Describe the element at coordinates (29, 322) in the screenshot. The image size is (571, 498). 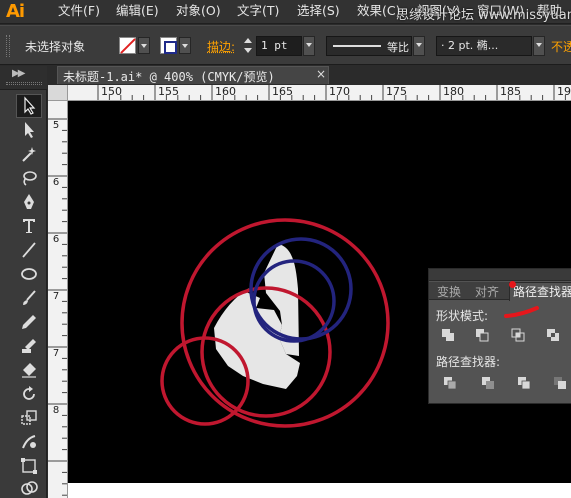
I see `pencil-tool-icon` at that location.